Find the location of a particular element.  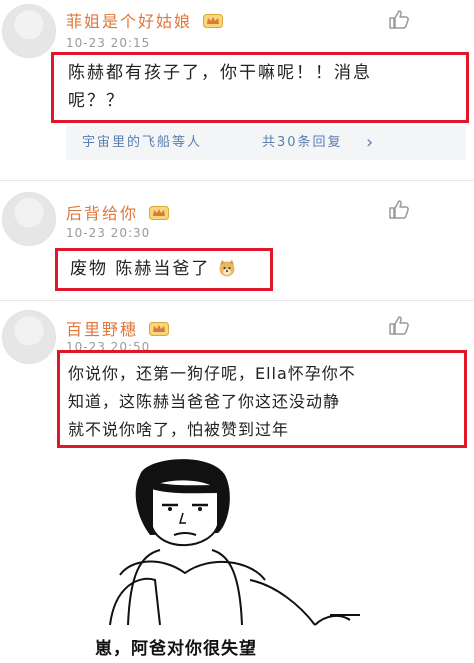

comment-text: 陈赫都有孩子了，你干嘛呢！！消息 呢？？ is located at coordinates (220, 87).